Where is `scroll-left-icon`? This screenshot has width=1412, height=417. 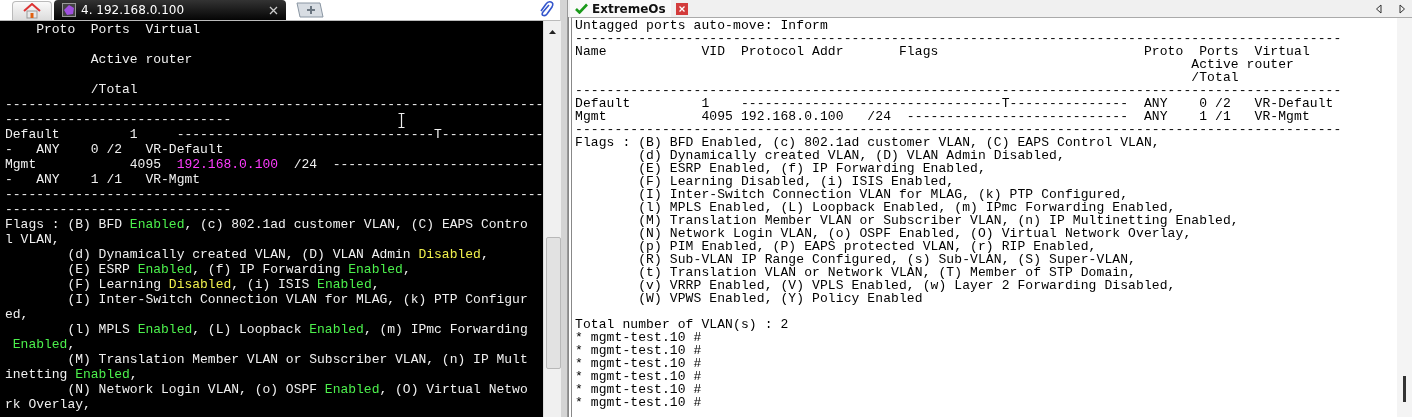
scroll-left-icon is located at coordinates (1379, 8).